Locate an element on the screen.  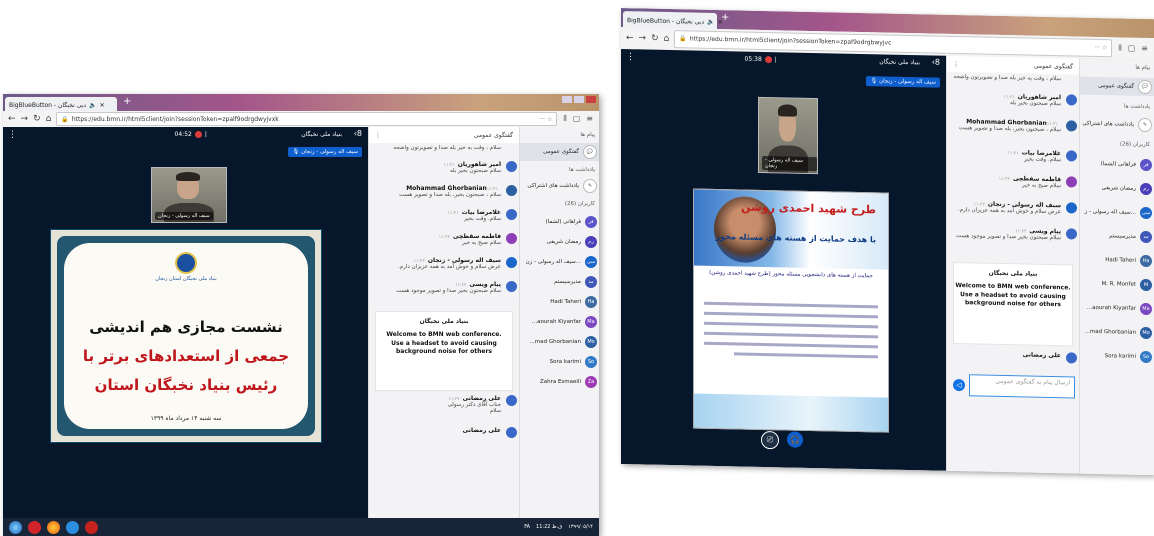
chat-message: فاطمه سقطچی۱۱:۲۲ سلام صبح به خیر is located at coordinates (1014, 182).